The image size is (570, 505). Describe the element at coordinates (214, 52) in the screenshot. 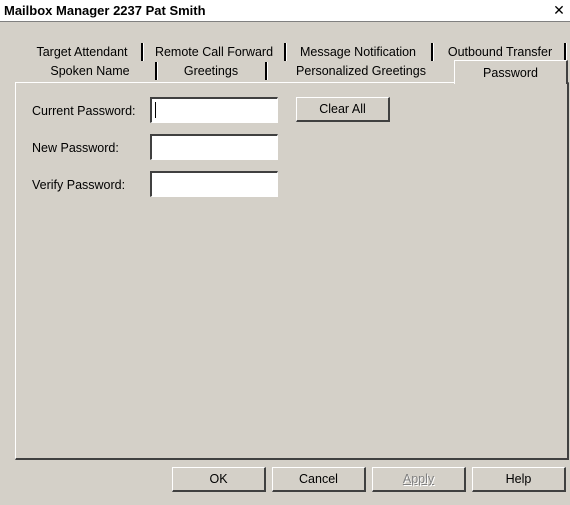

I see `tab-remote-call-forward: Remote Call Forward` at that location.